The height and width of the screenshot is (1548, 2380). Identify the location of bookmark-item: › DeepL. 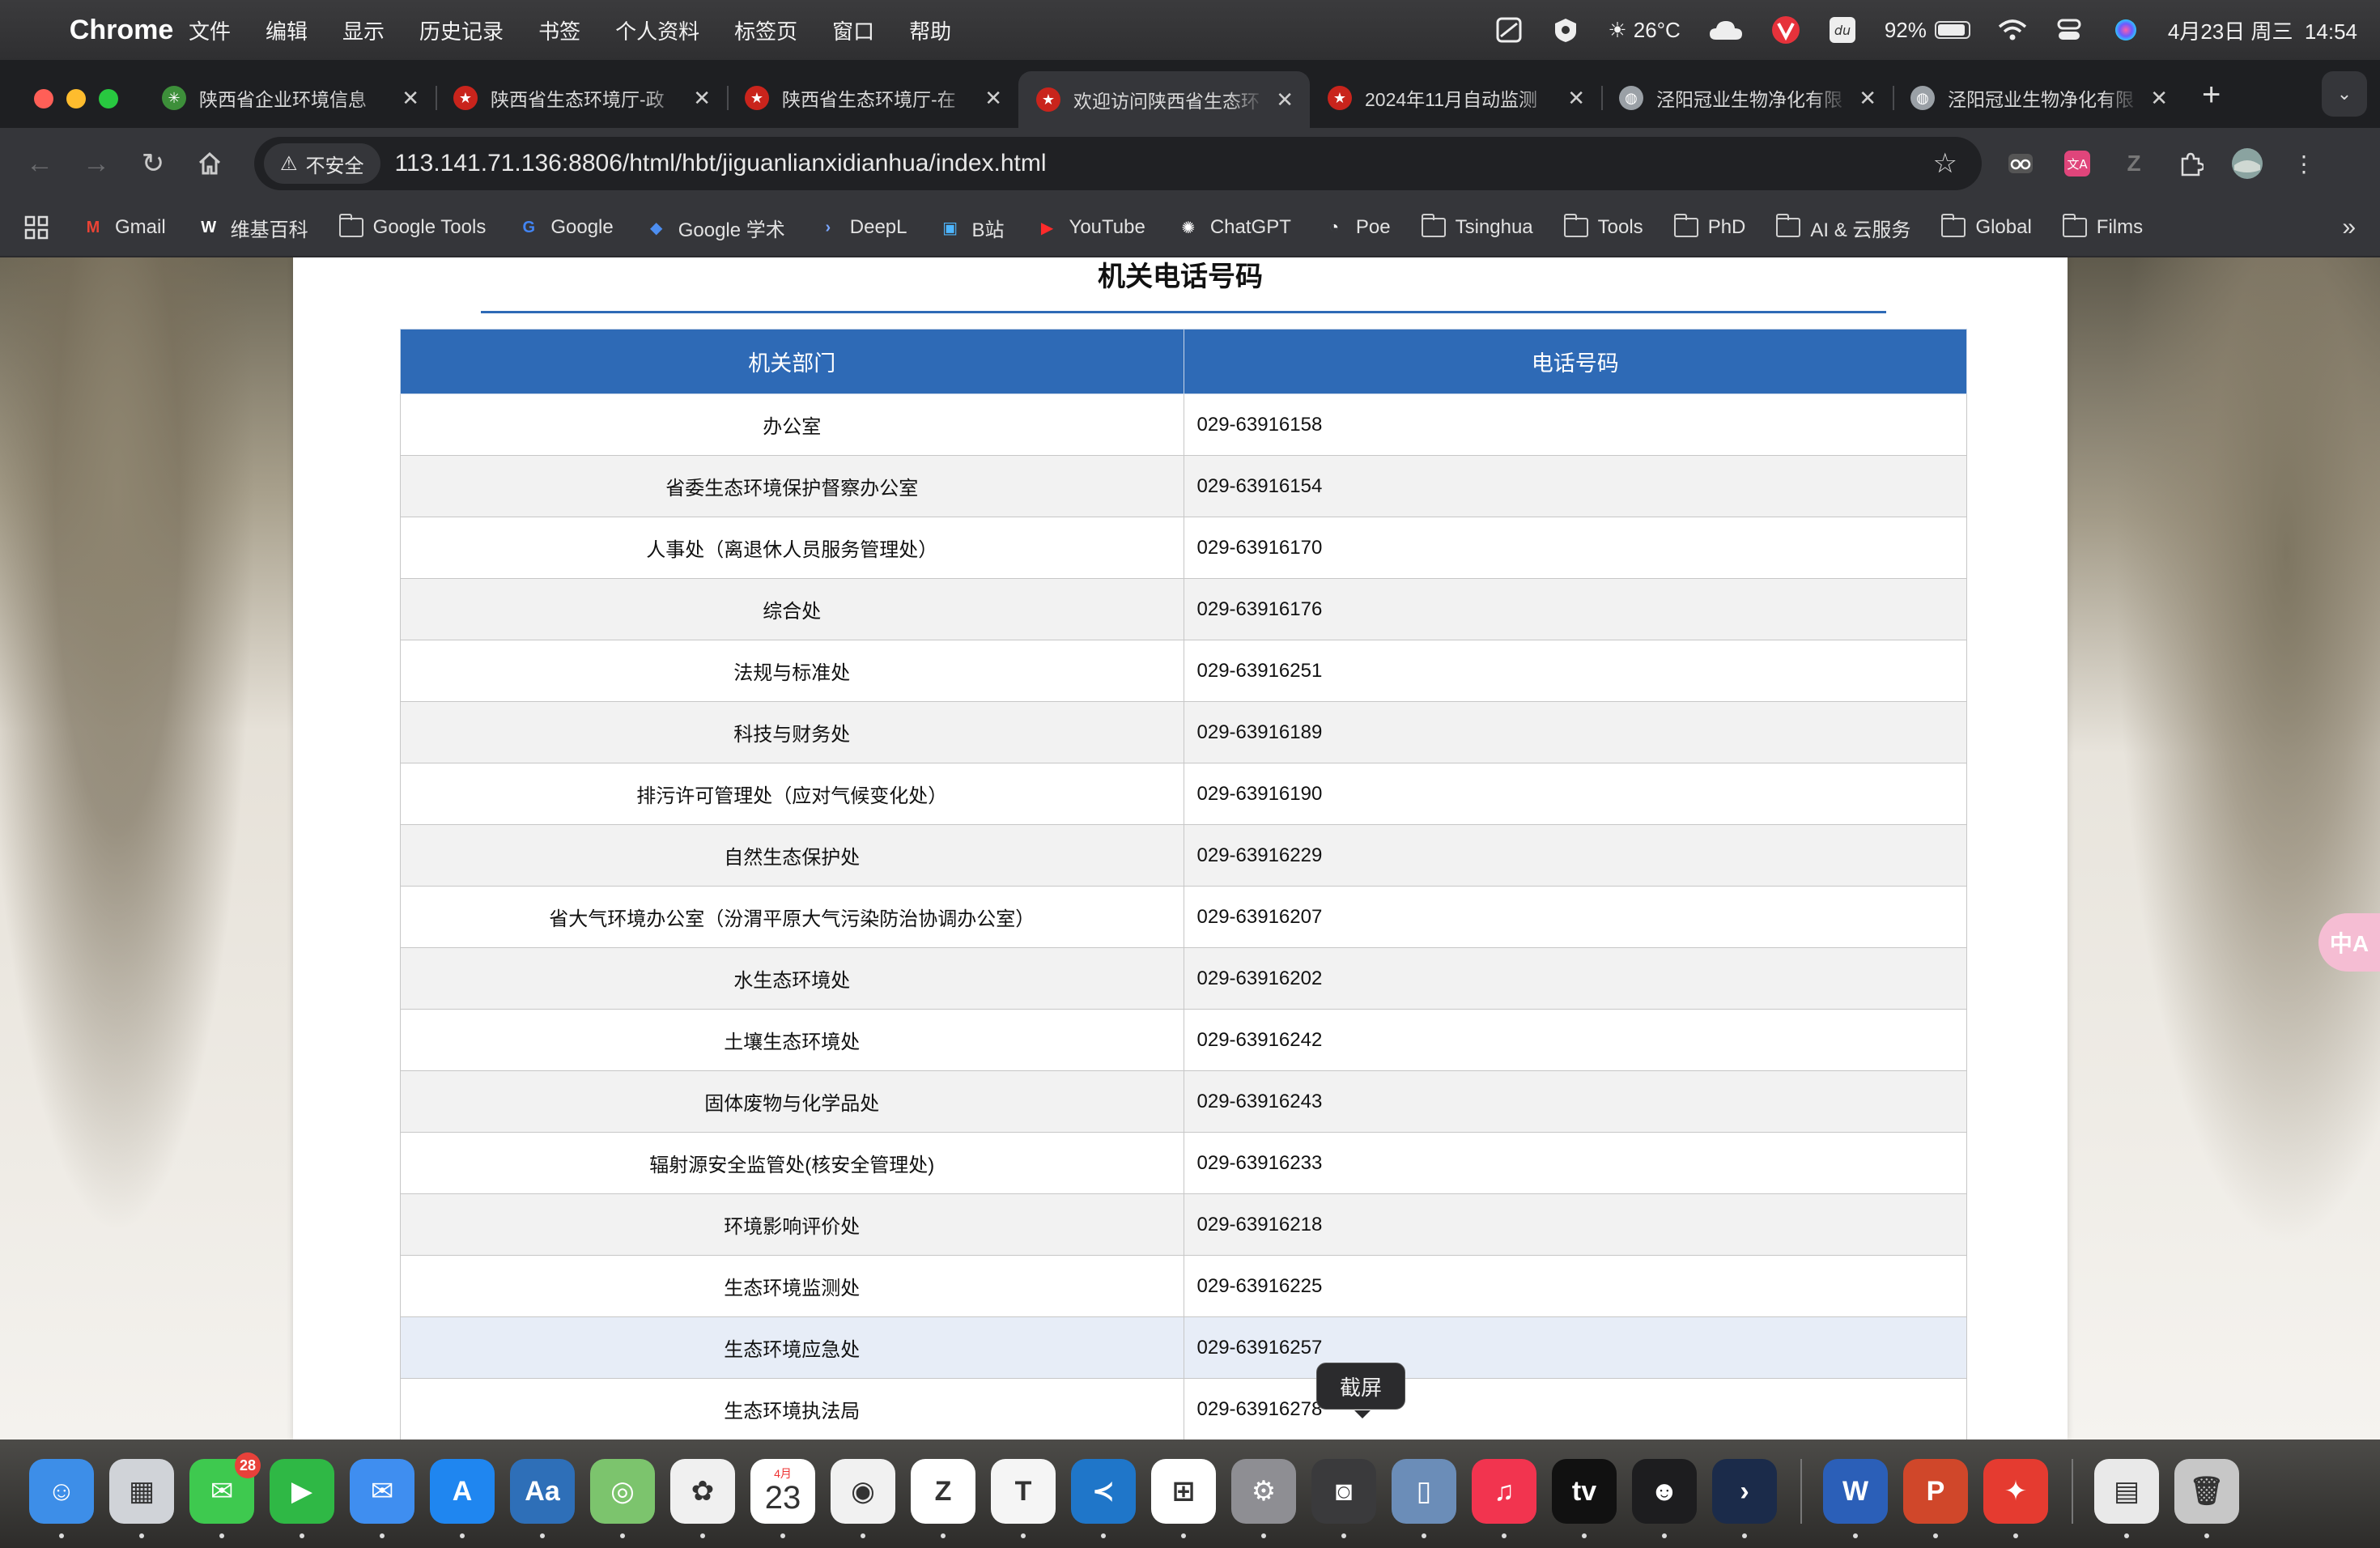
(861, 227).